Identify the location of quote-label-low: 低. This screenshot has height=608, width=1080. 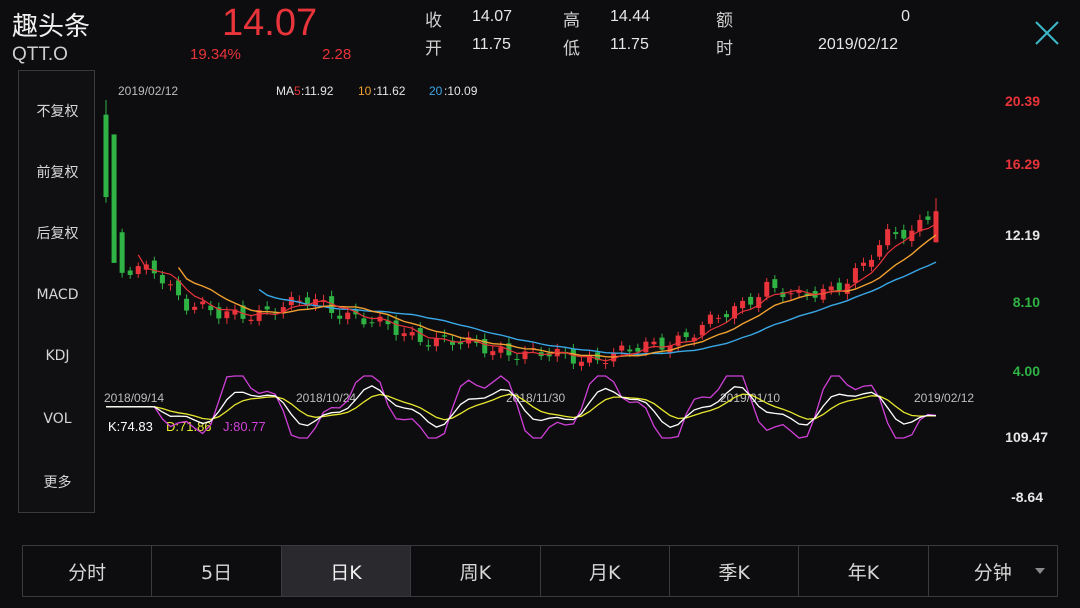
(571, 49).